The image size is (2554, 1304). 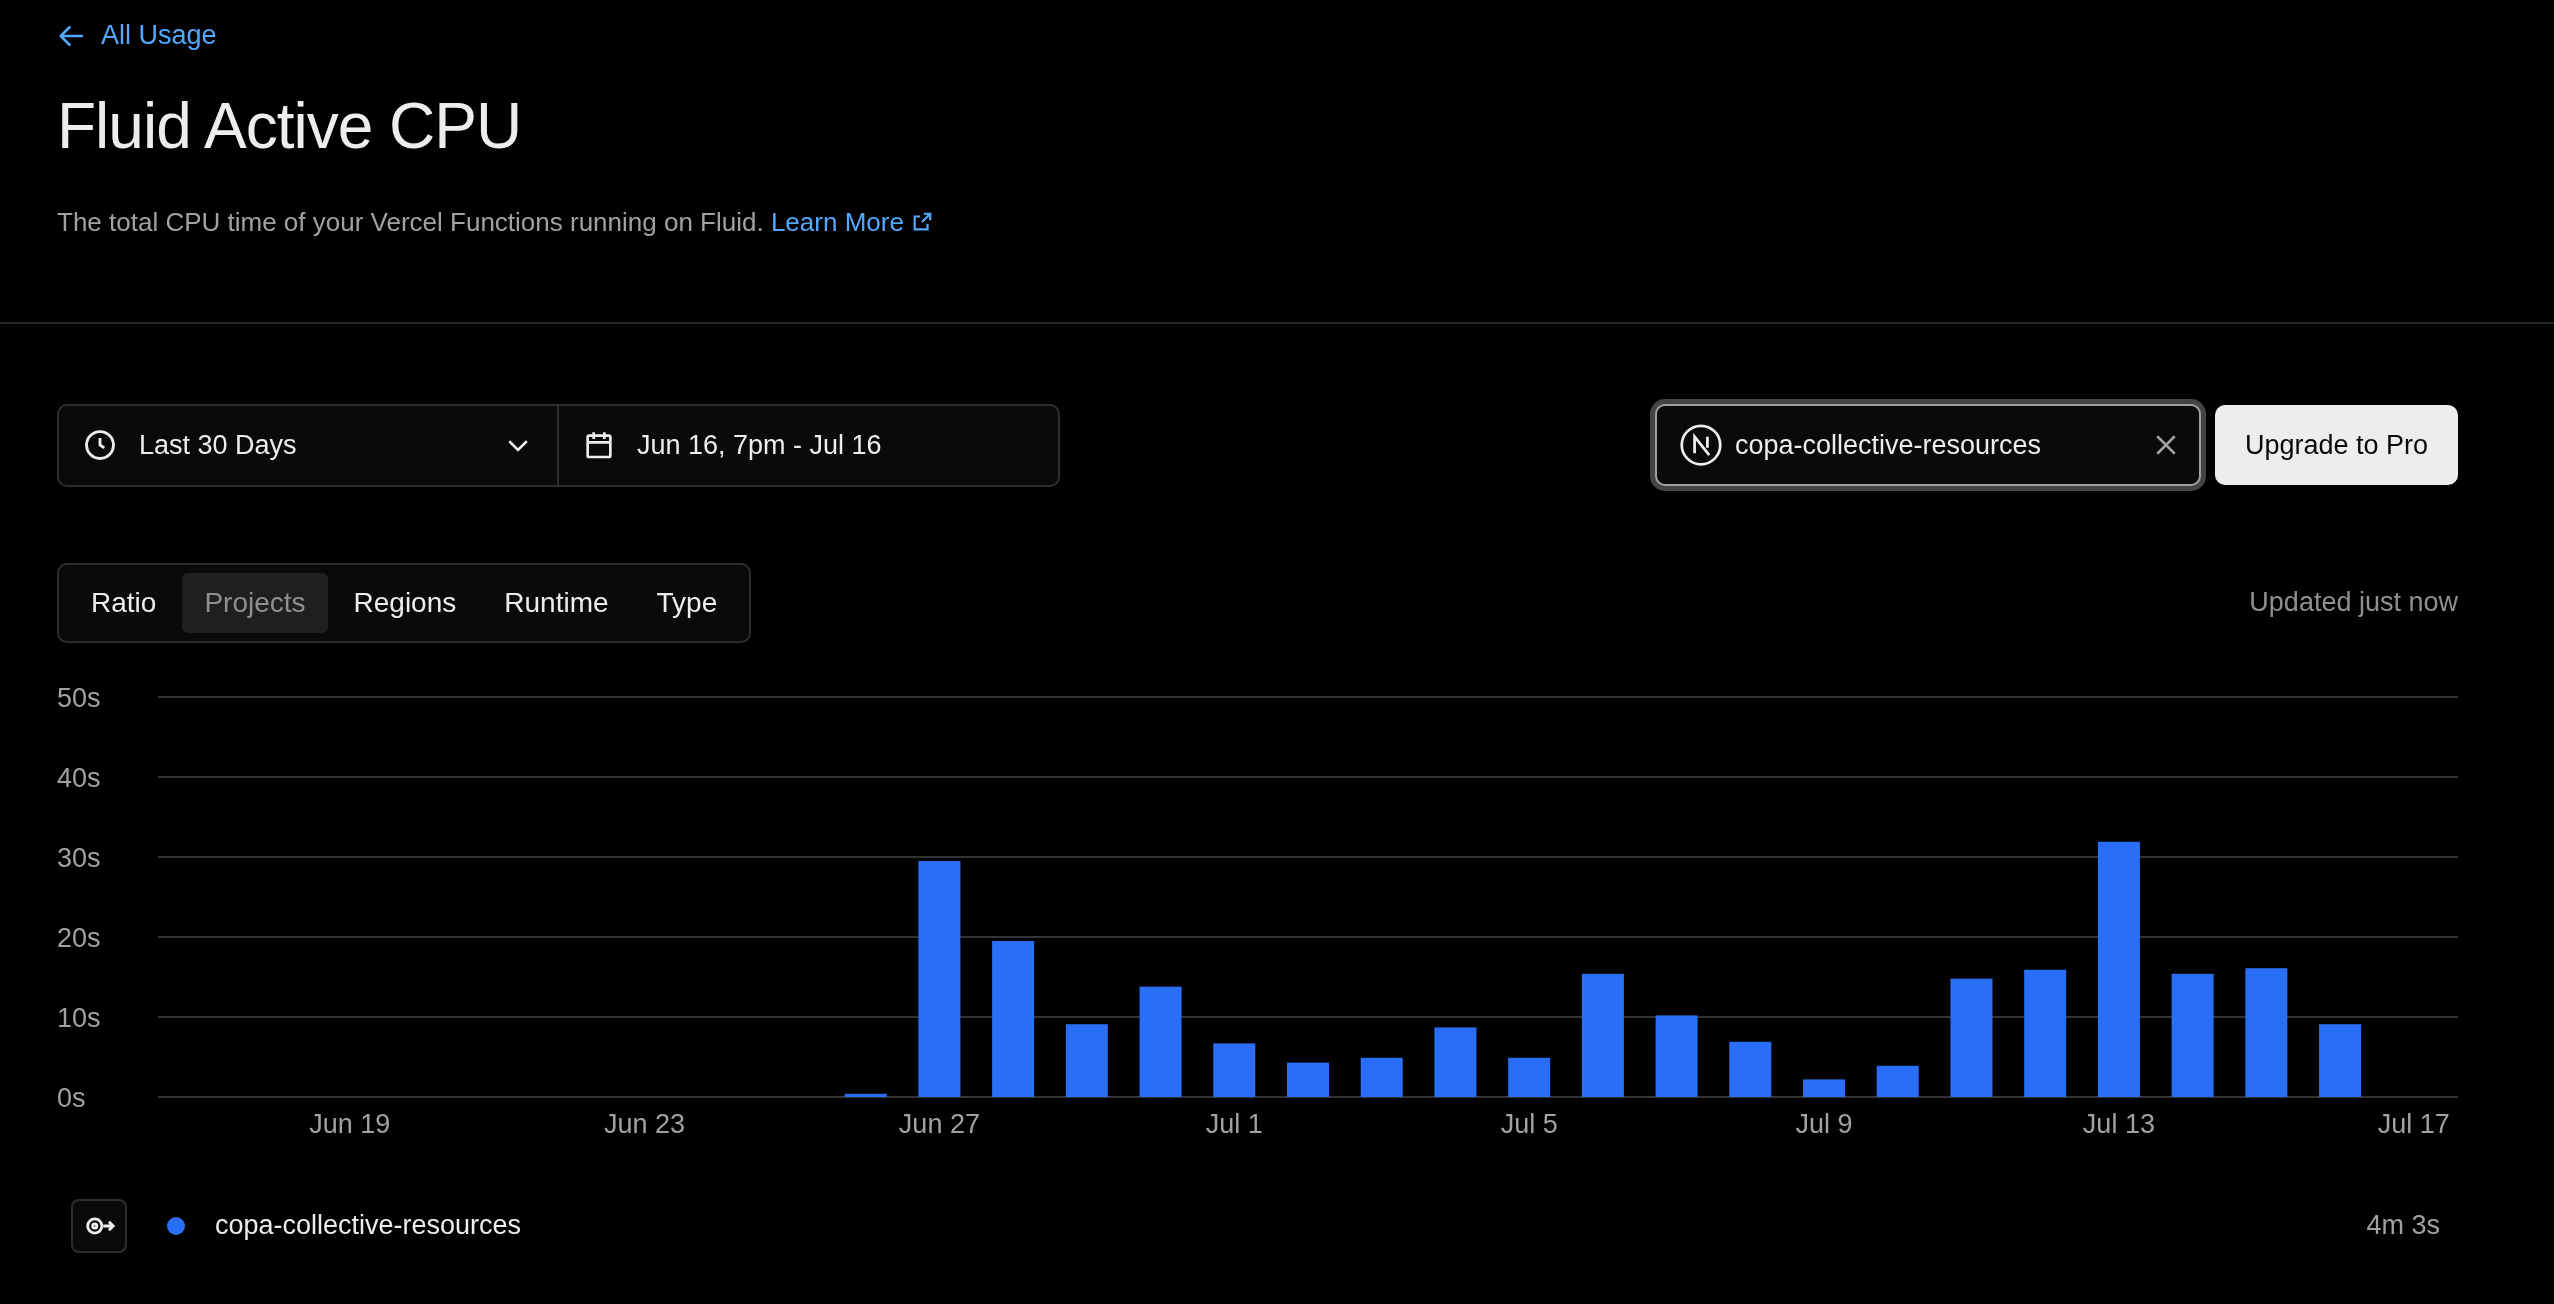 I want to click on x-axis-label: Jun 19, so click(x=350, y=1123).